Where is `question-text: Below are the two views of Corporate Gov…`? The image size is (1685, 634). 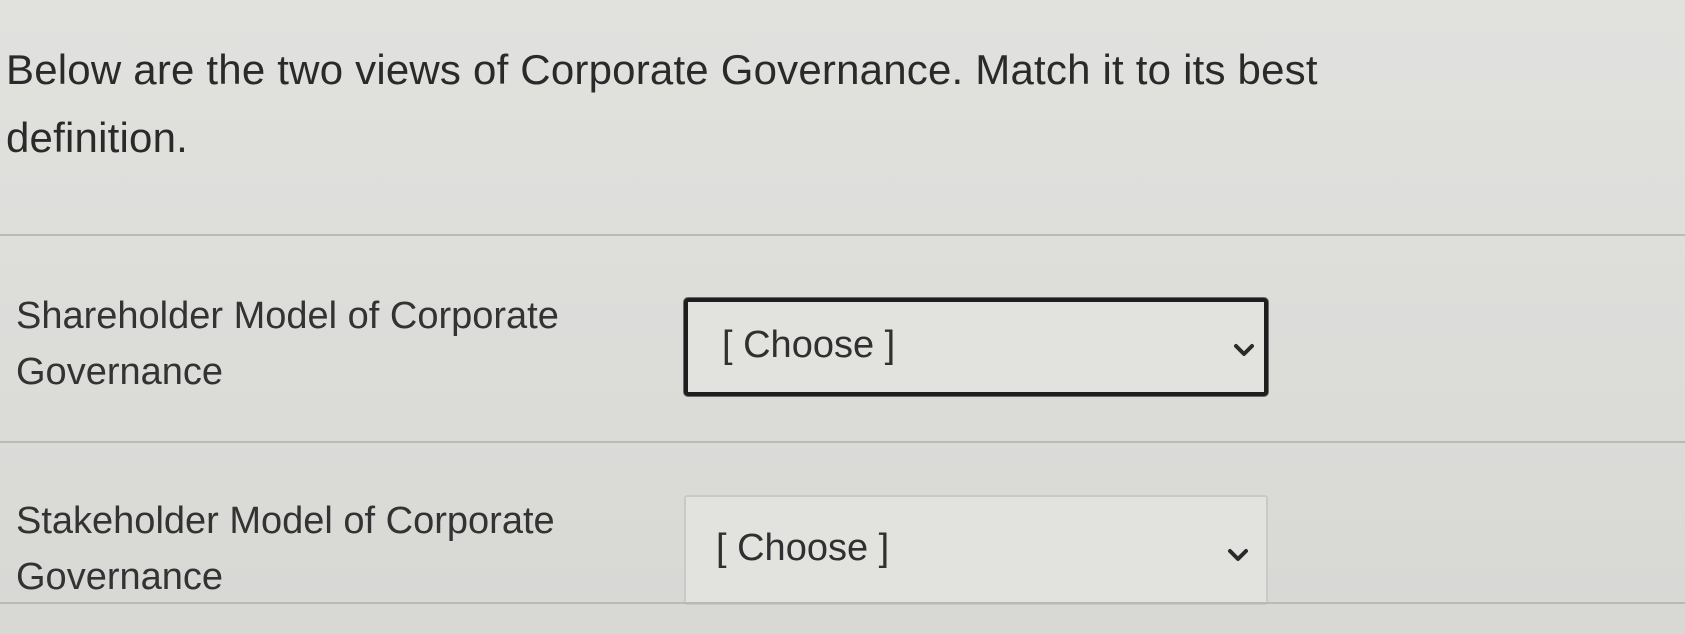
question-text: Below are the two views of Corporate Gov… is located at coordinates (662, 103).